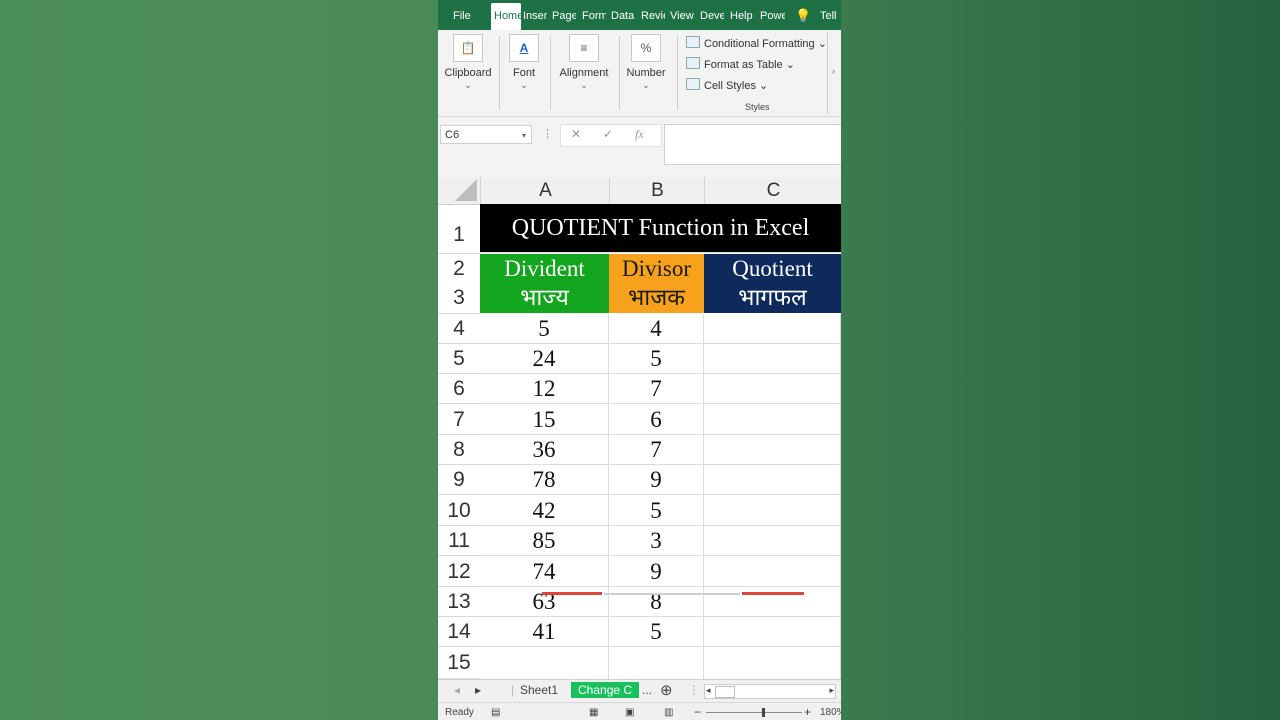 This screenshot has height=720, width=1280. Describe the element at coordinates (772, 541) in the screenshot. I see `cell-c11` at that location.